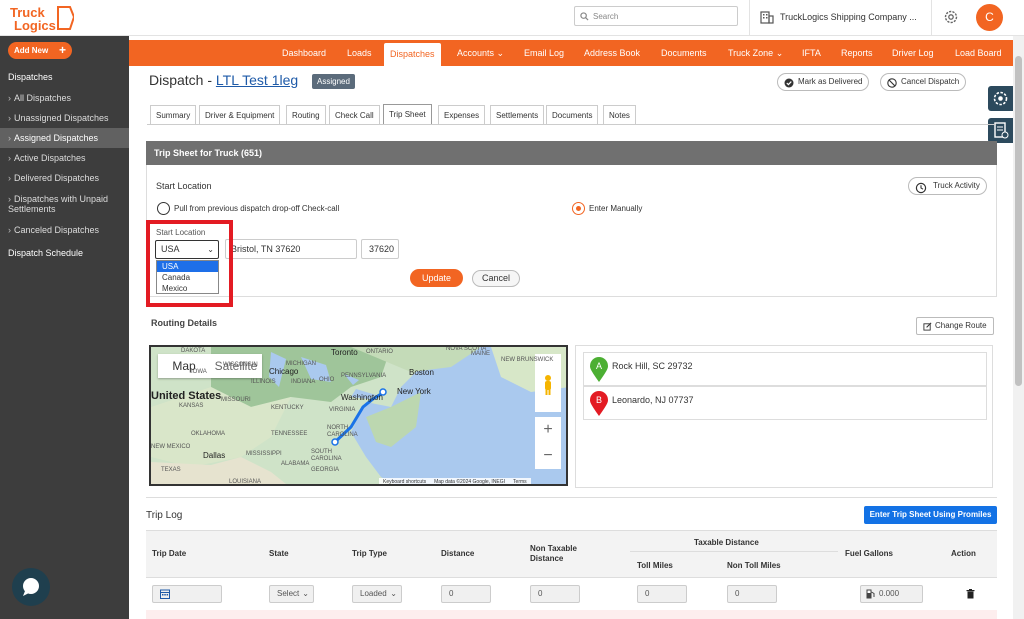  Describe the element at coordinates (653, 400) in the screenshot. I see `stop-address: Leonardo, NJ 07737` at that location.